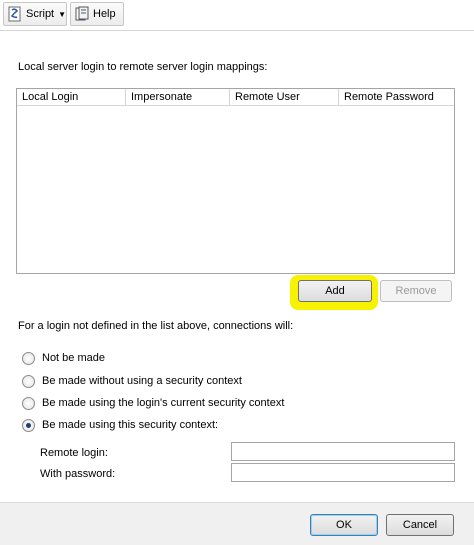 The width and height of the screenshot is (474, 545). I want to click on column-header-local-login: Local Login, so click(71, 97).